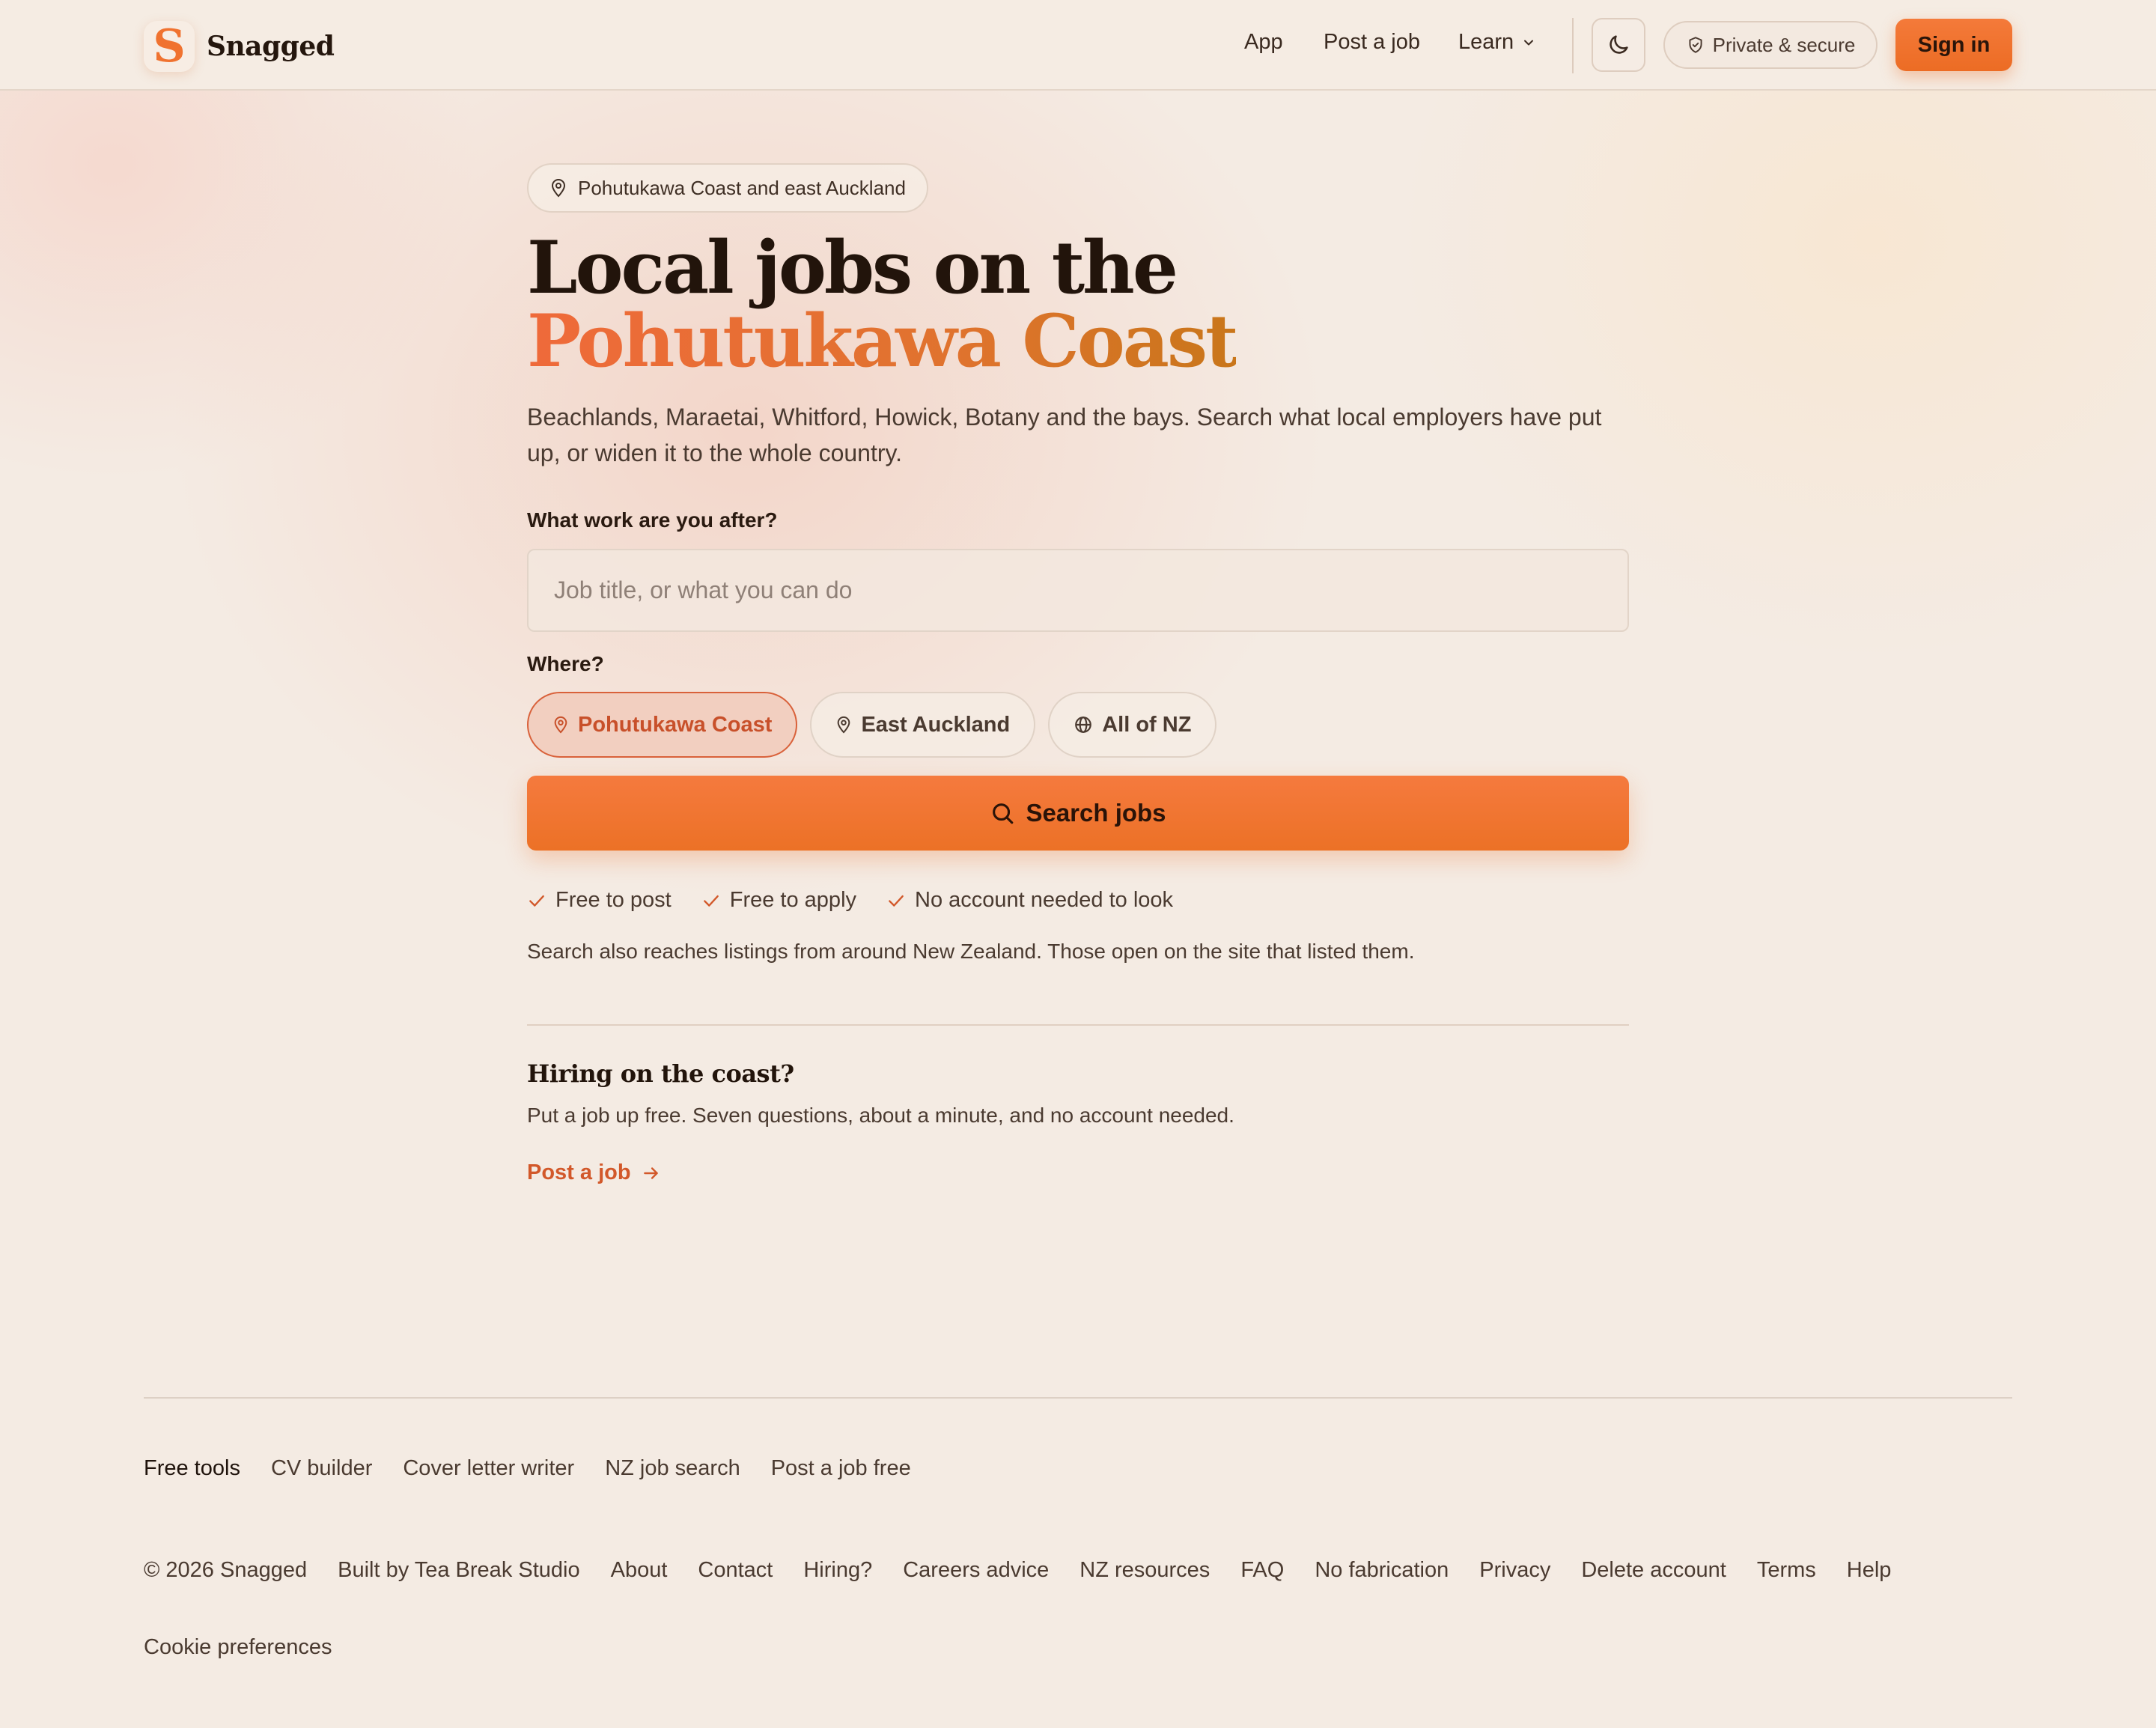 The image size is (2156, 1728). What do you see at coordinates (838, 1570) in the screenshot?
I see `footer-link: Hiring?` at bounding box center [838, 1570].